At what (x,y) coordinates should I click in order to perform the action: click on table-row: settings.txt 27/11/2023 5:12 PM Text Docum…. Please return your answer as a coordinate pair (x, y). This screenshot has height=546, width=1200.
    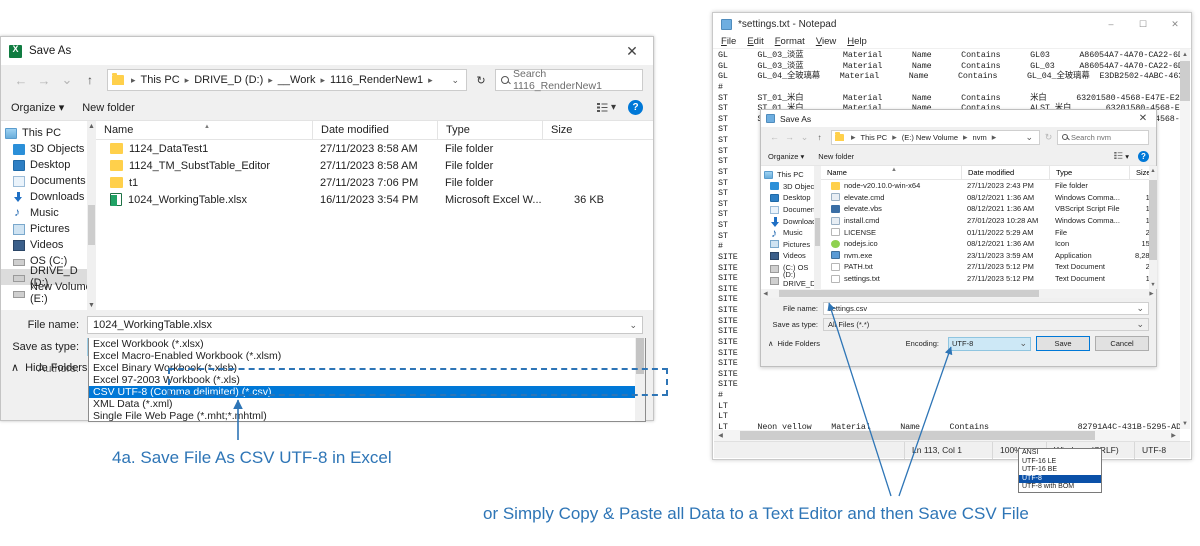
    Looking at the image, I should click on (989, 279).